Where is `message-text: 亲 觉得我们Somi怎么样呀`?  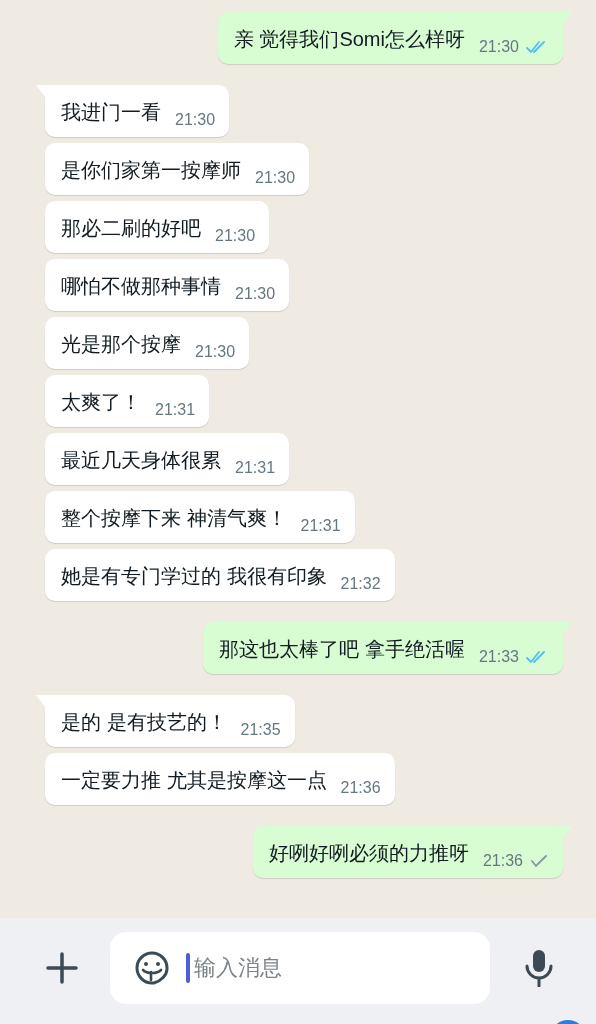 message-text: 亲 觉得我们Somi怎么样呀 is located at coordinates (349, 39).